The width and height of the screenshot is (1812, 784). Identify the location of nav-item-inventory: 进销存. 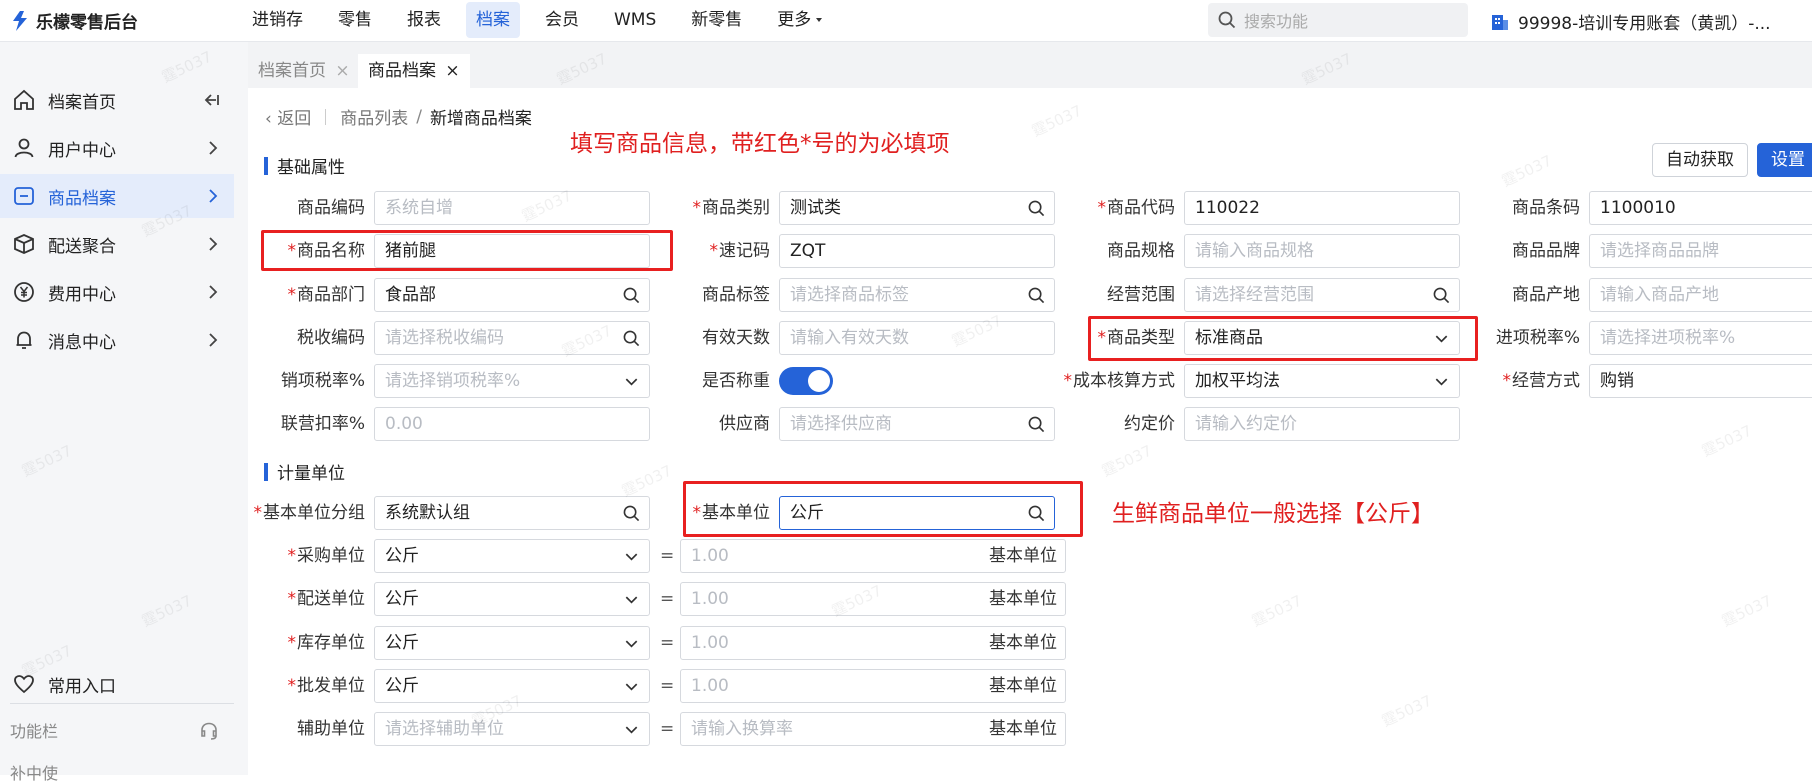
(277, 20).